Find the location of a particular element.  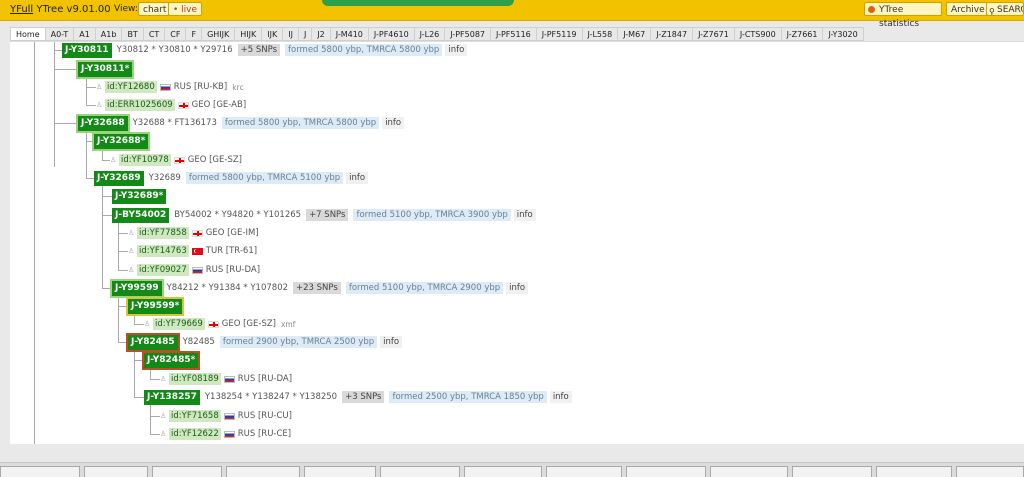

node-j-y99599: J-Y99599 is located at coordinates (137, 288).